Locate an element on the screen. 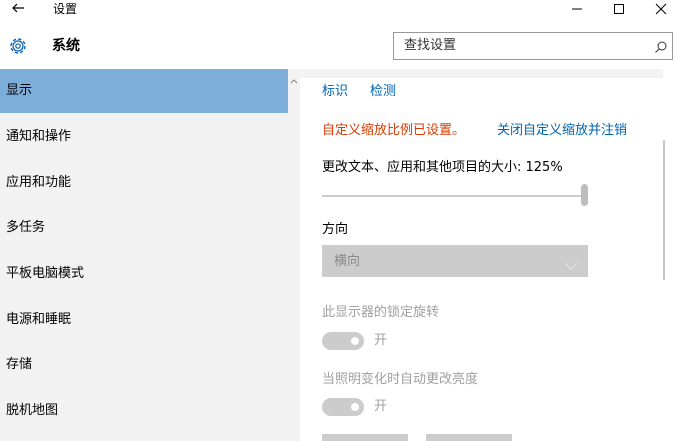 This screenshot has width=676, height=441. cancel-button is located at coordinates (469, 437).